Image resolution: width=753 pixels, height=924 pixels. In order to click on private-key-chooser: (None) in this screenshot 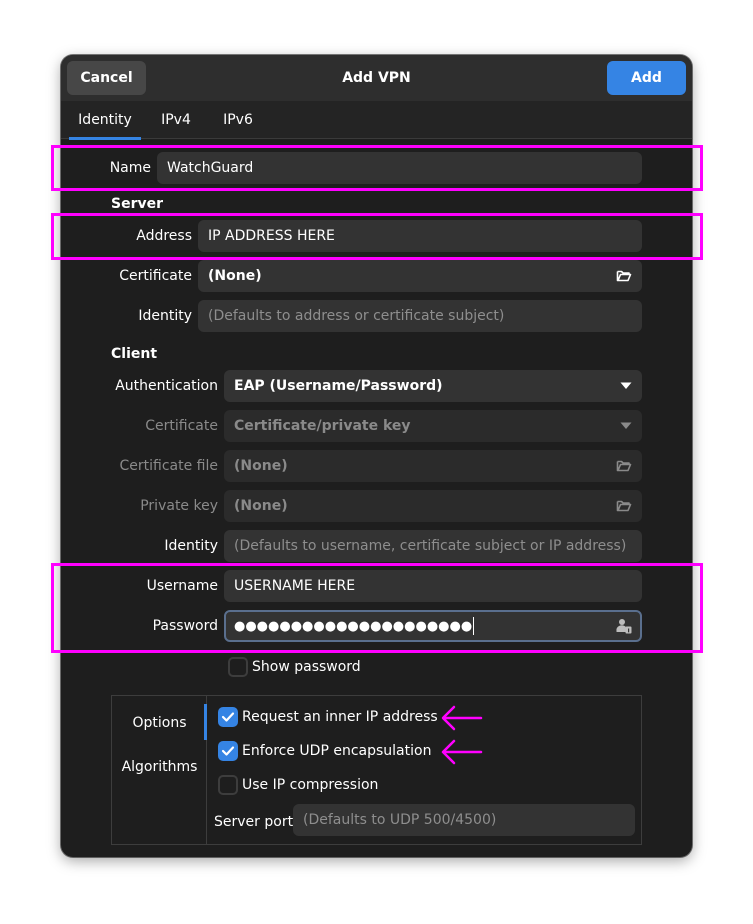, I will do `click(433, 506)`.